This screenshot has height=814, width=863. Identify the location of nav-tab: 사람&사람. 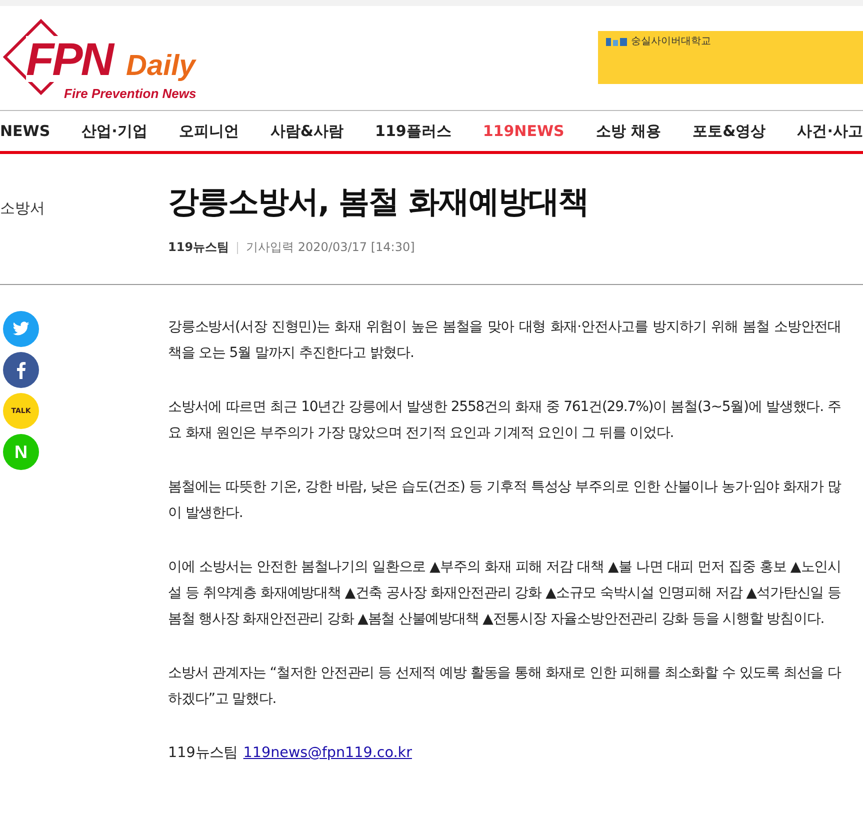
(307, 131).